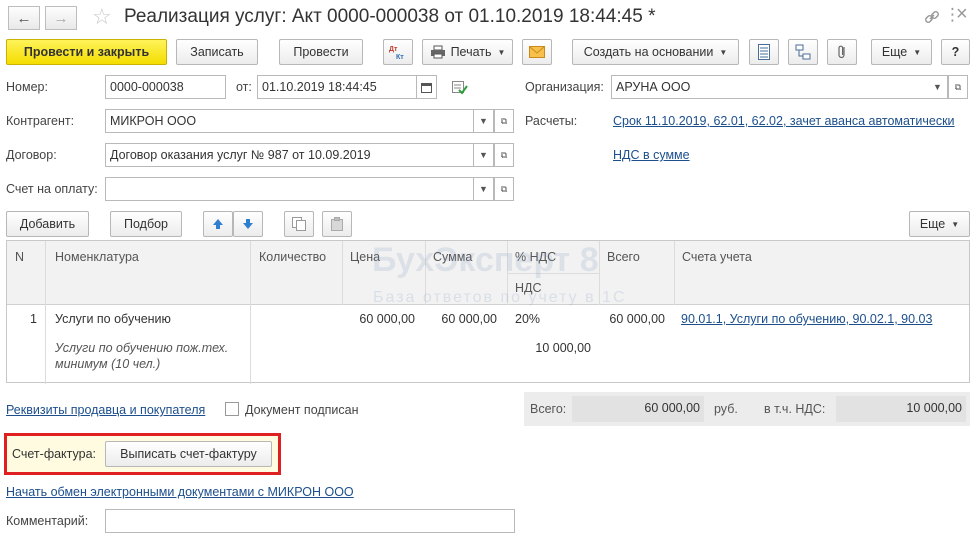  What do you see at coordinates (504, 121) in the screenshot?
I see `counterparty-open-button: ⧉` at bounding box center [504, 121].